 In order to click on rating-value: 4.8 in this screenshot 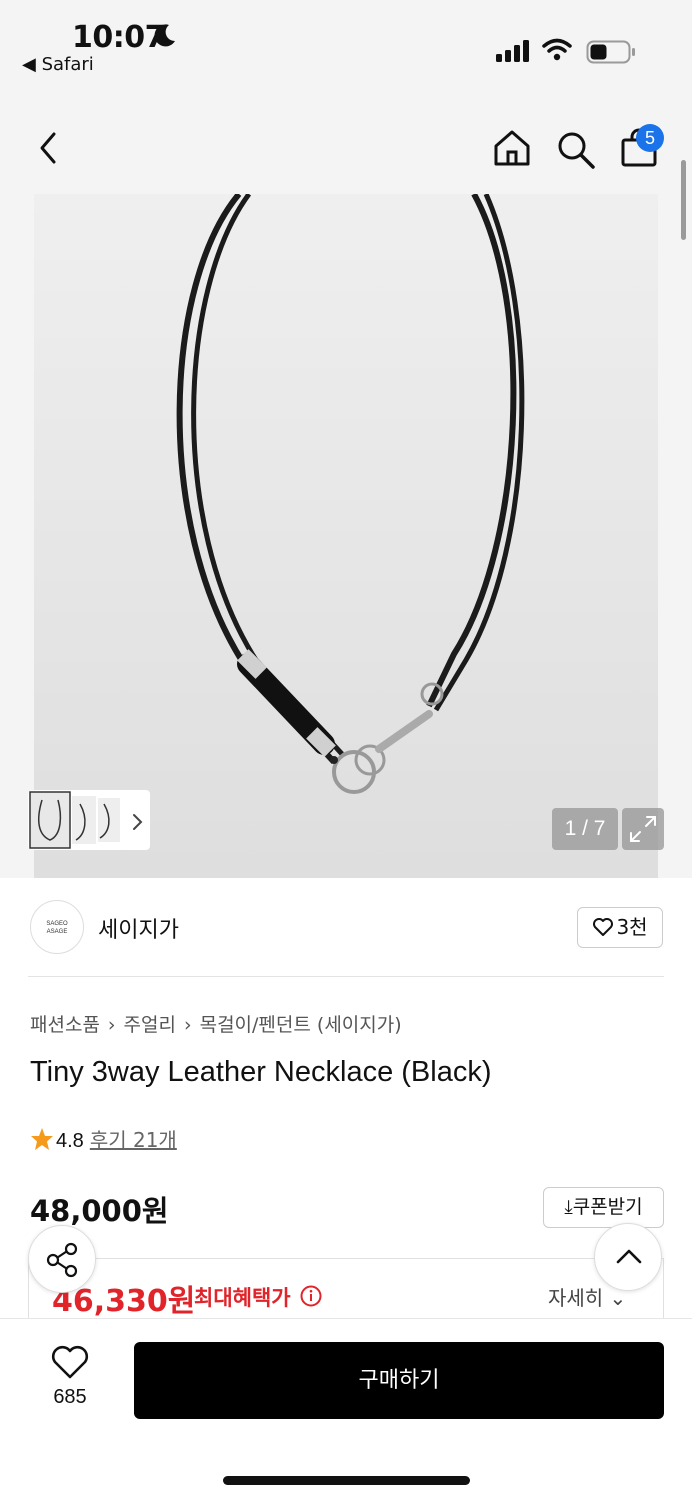, I will do `click(70, 1141)`.